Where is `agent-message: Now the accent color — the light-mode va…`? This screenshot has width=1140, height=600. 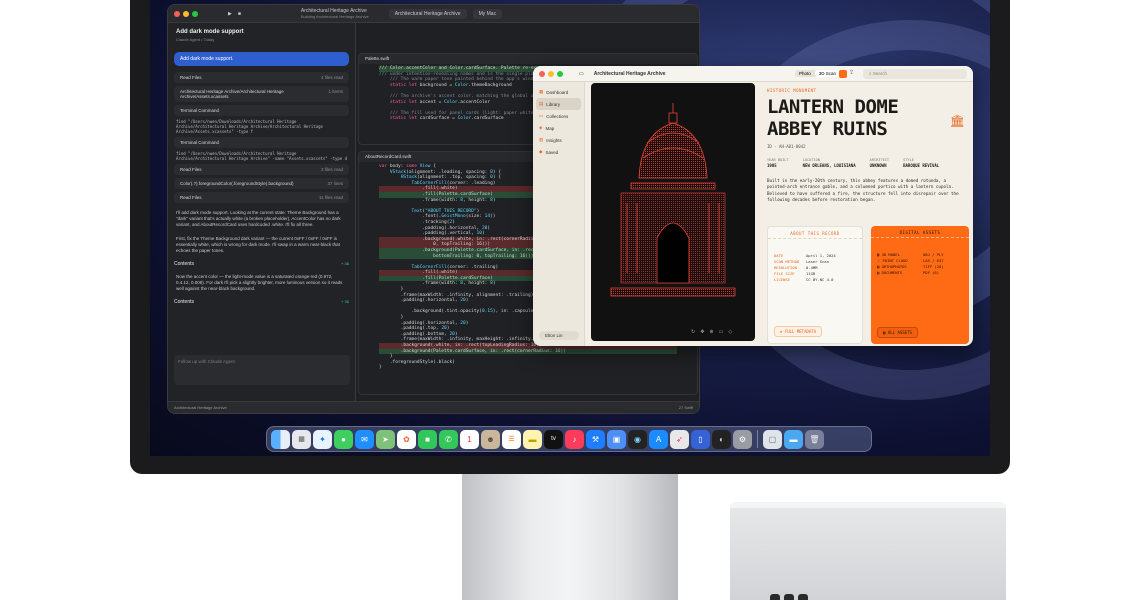 agent-message: Now the accent color — the light-mode va… is located at coordinates (259, 282).